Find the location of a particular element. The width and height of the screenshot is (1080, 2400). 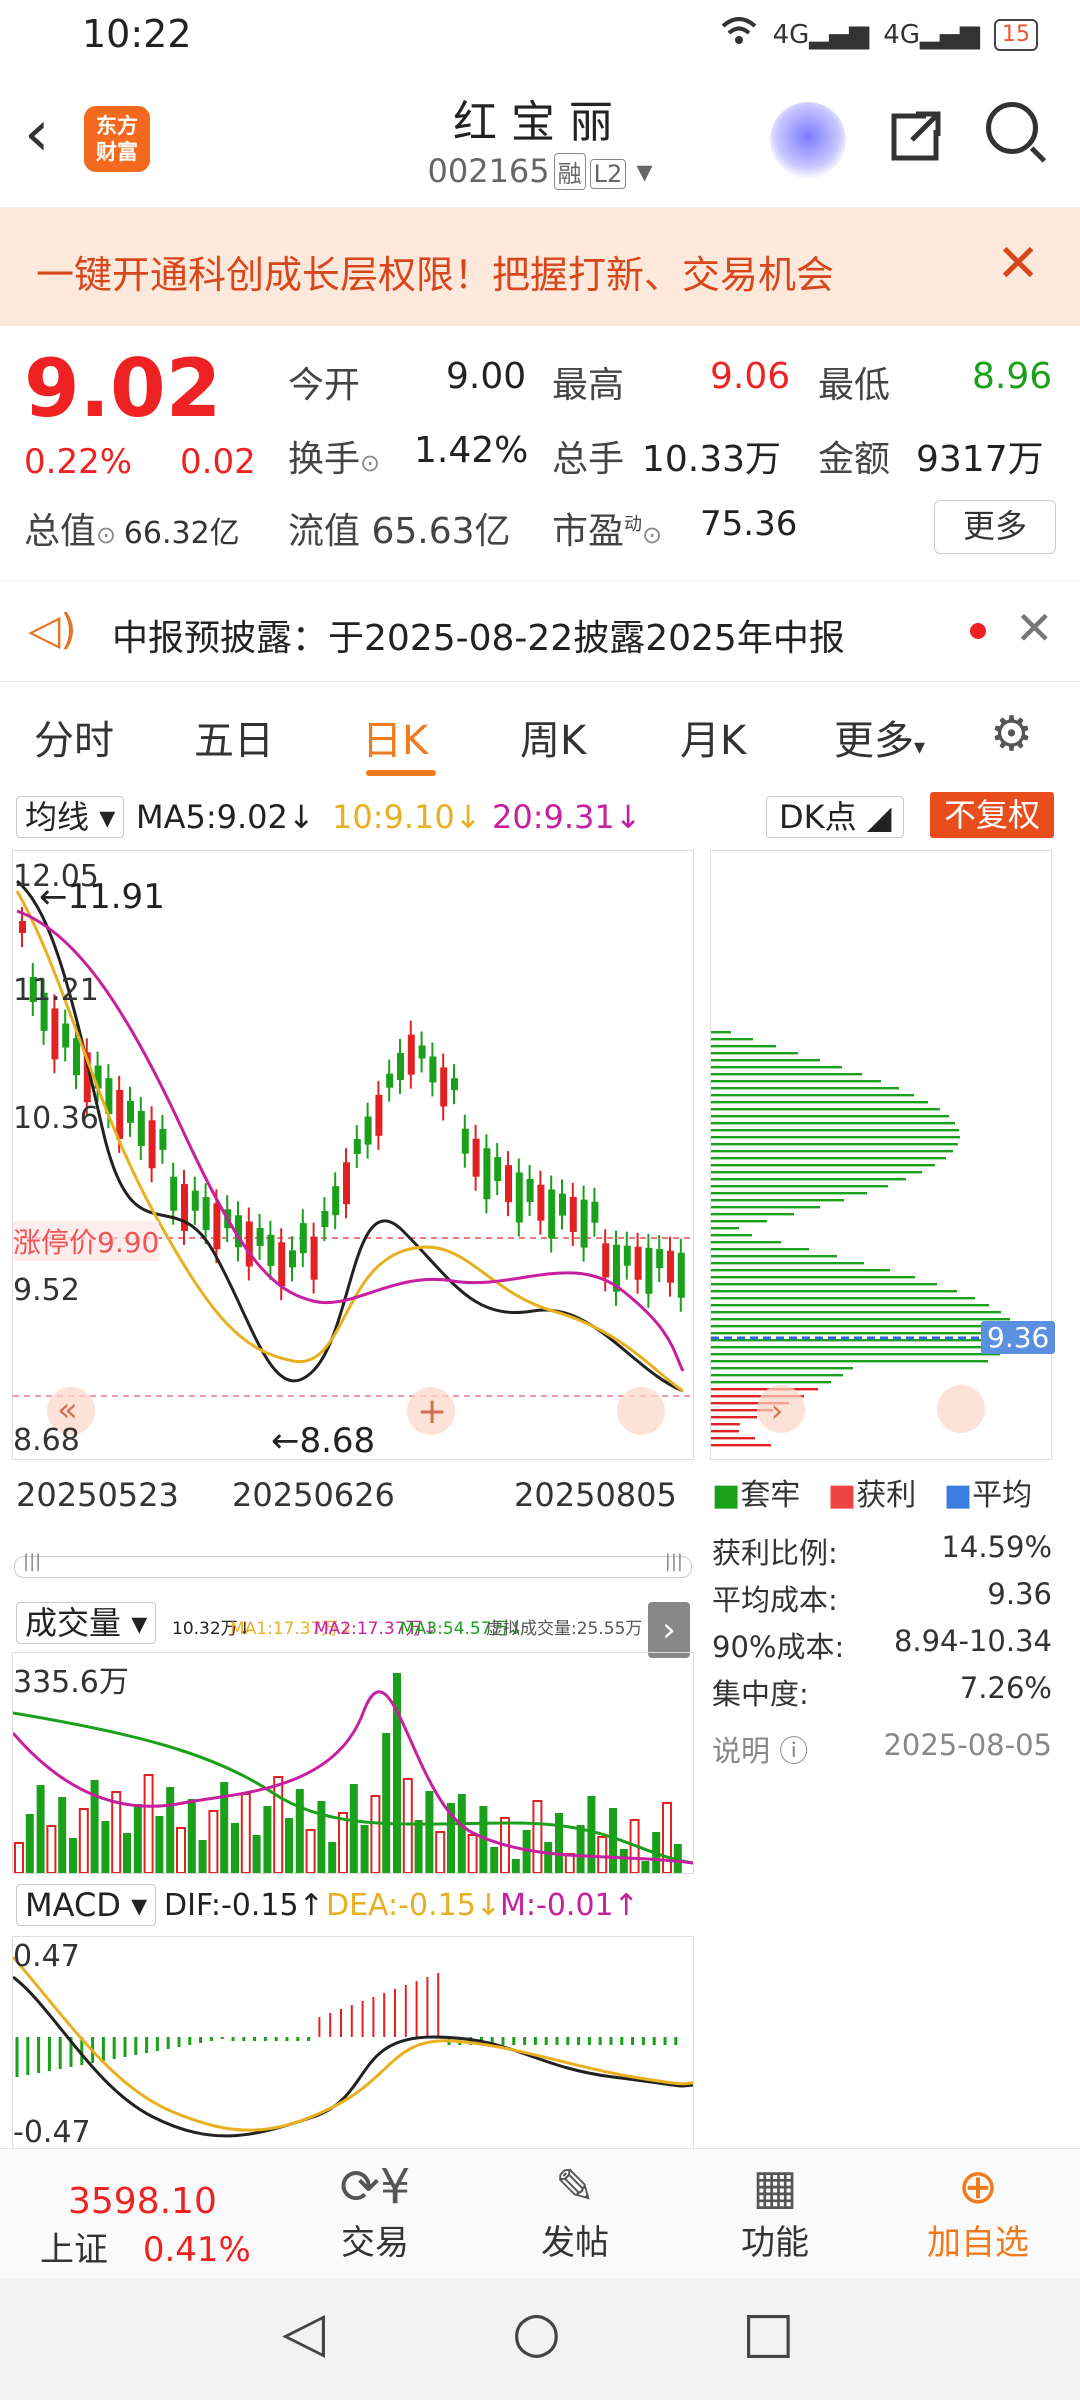

scroll-handle-right: ||| is located at coordinates (674, 1561).